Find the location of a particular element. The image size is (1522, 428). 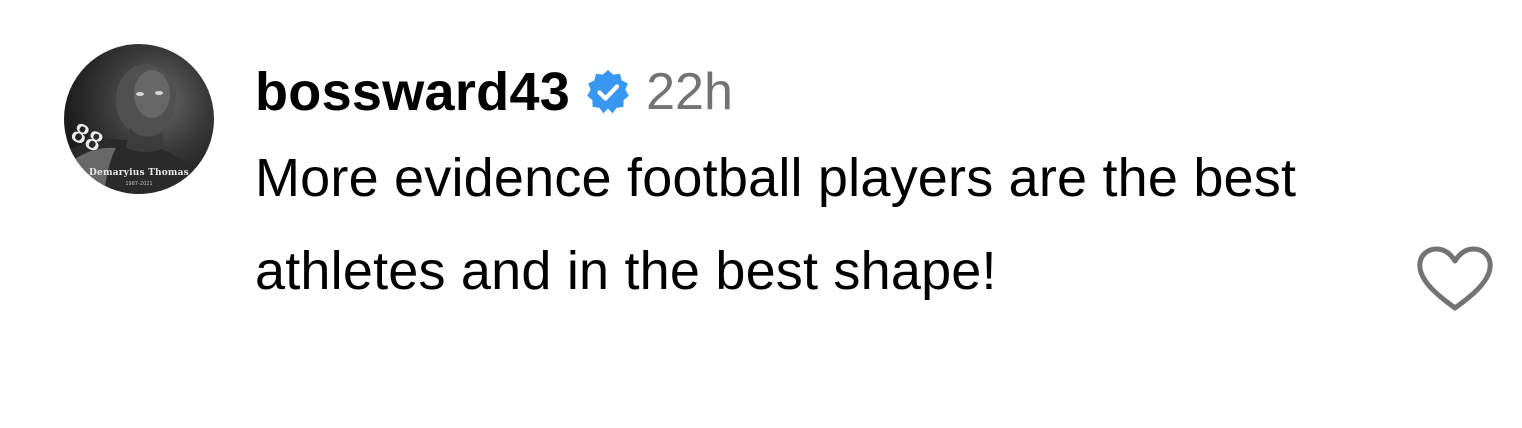

avatar-caption: Demaryius Thomas is located at coordinates (139, 173).